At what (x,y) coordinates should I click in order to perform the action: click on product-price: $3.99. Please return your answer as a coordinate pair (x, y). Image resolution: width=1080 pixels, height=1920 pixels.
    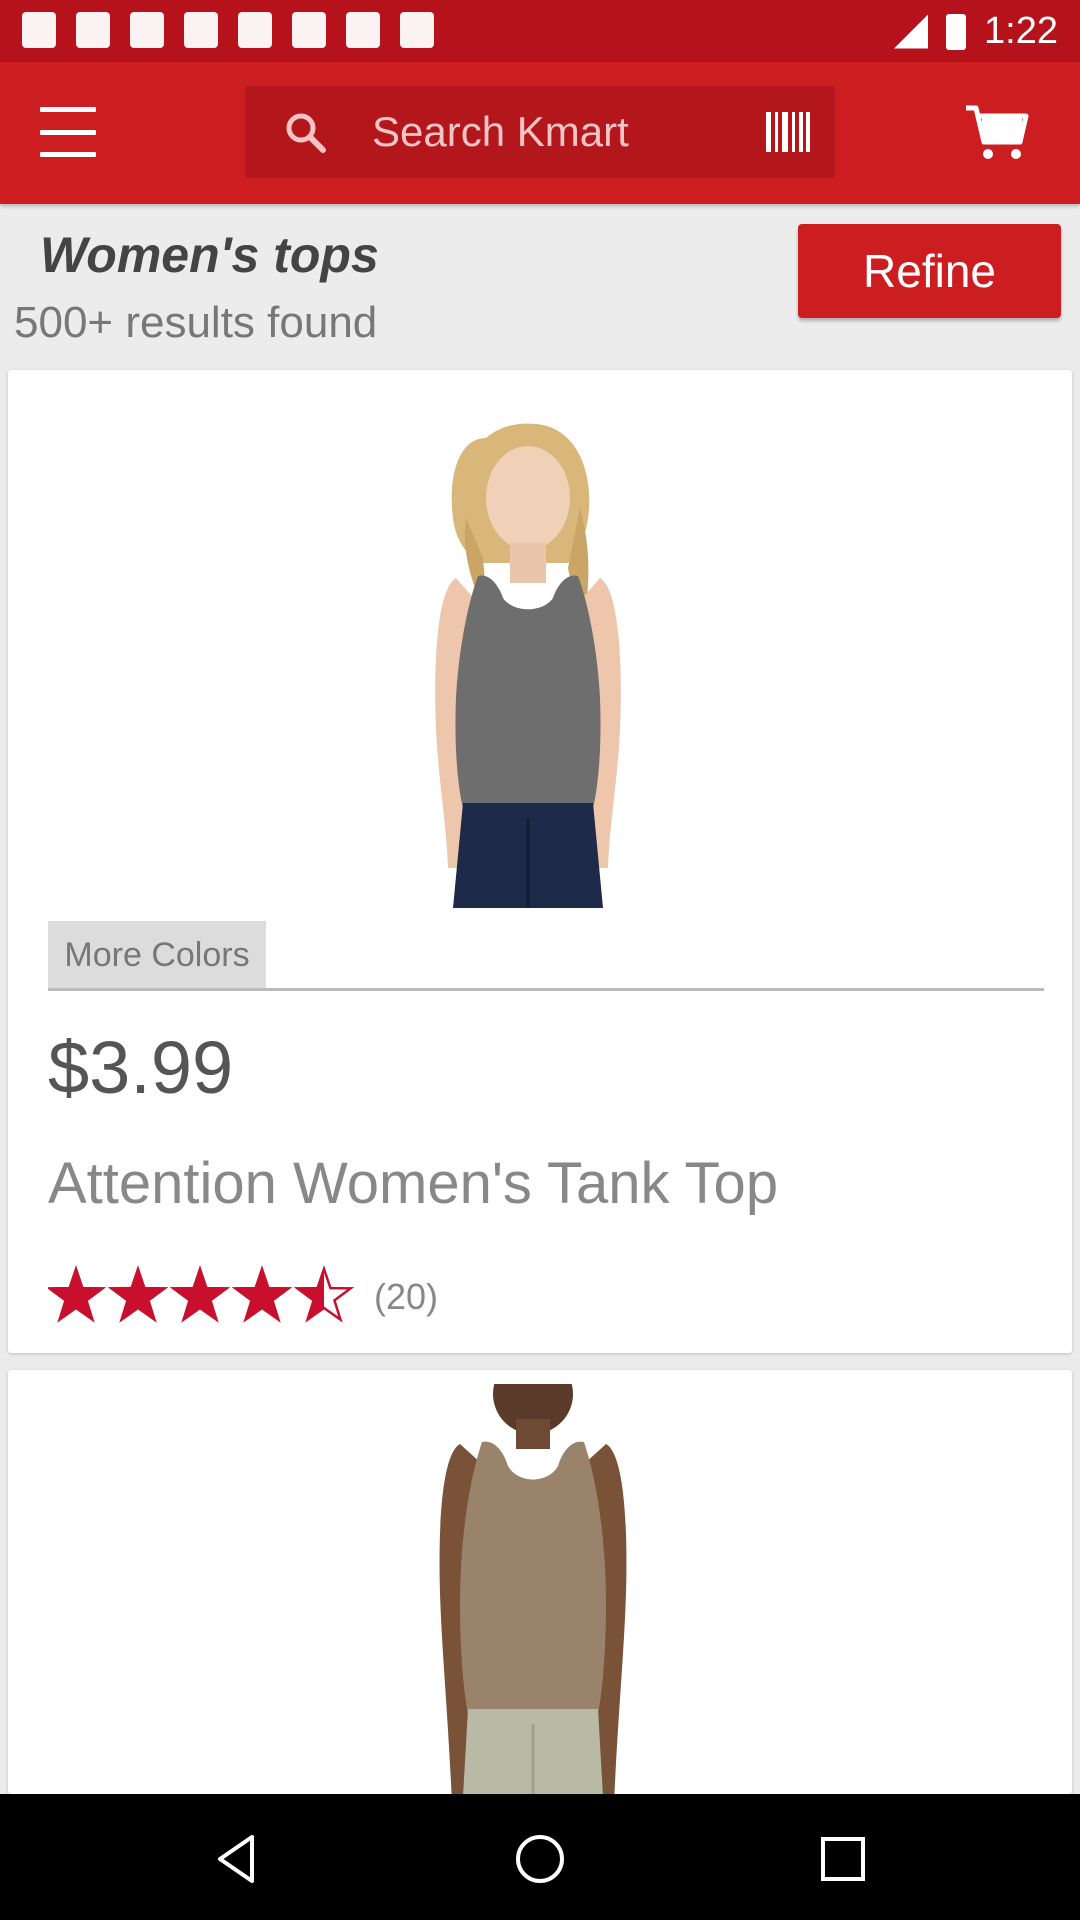
    Looking at the image, I should click on (141, 1067).